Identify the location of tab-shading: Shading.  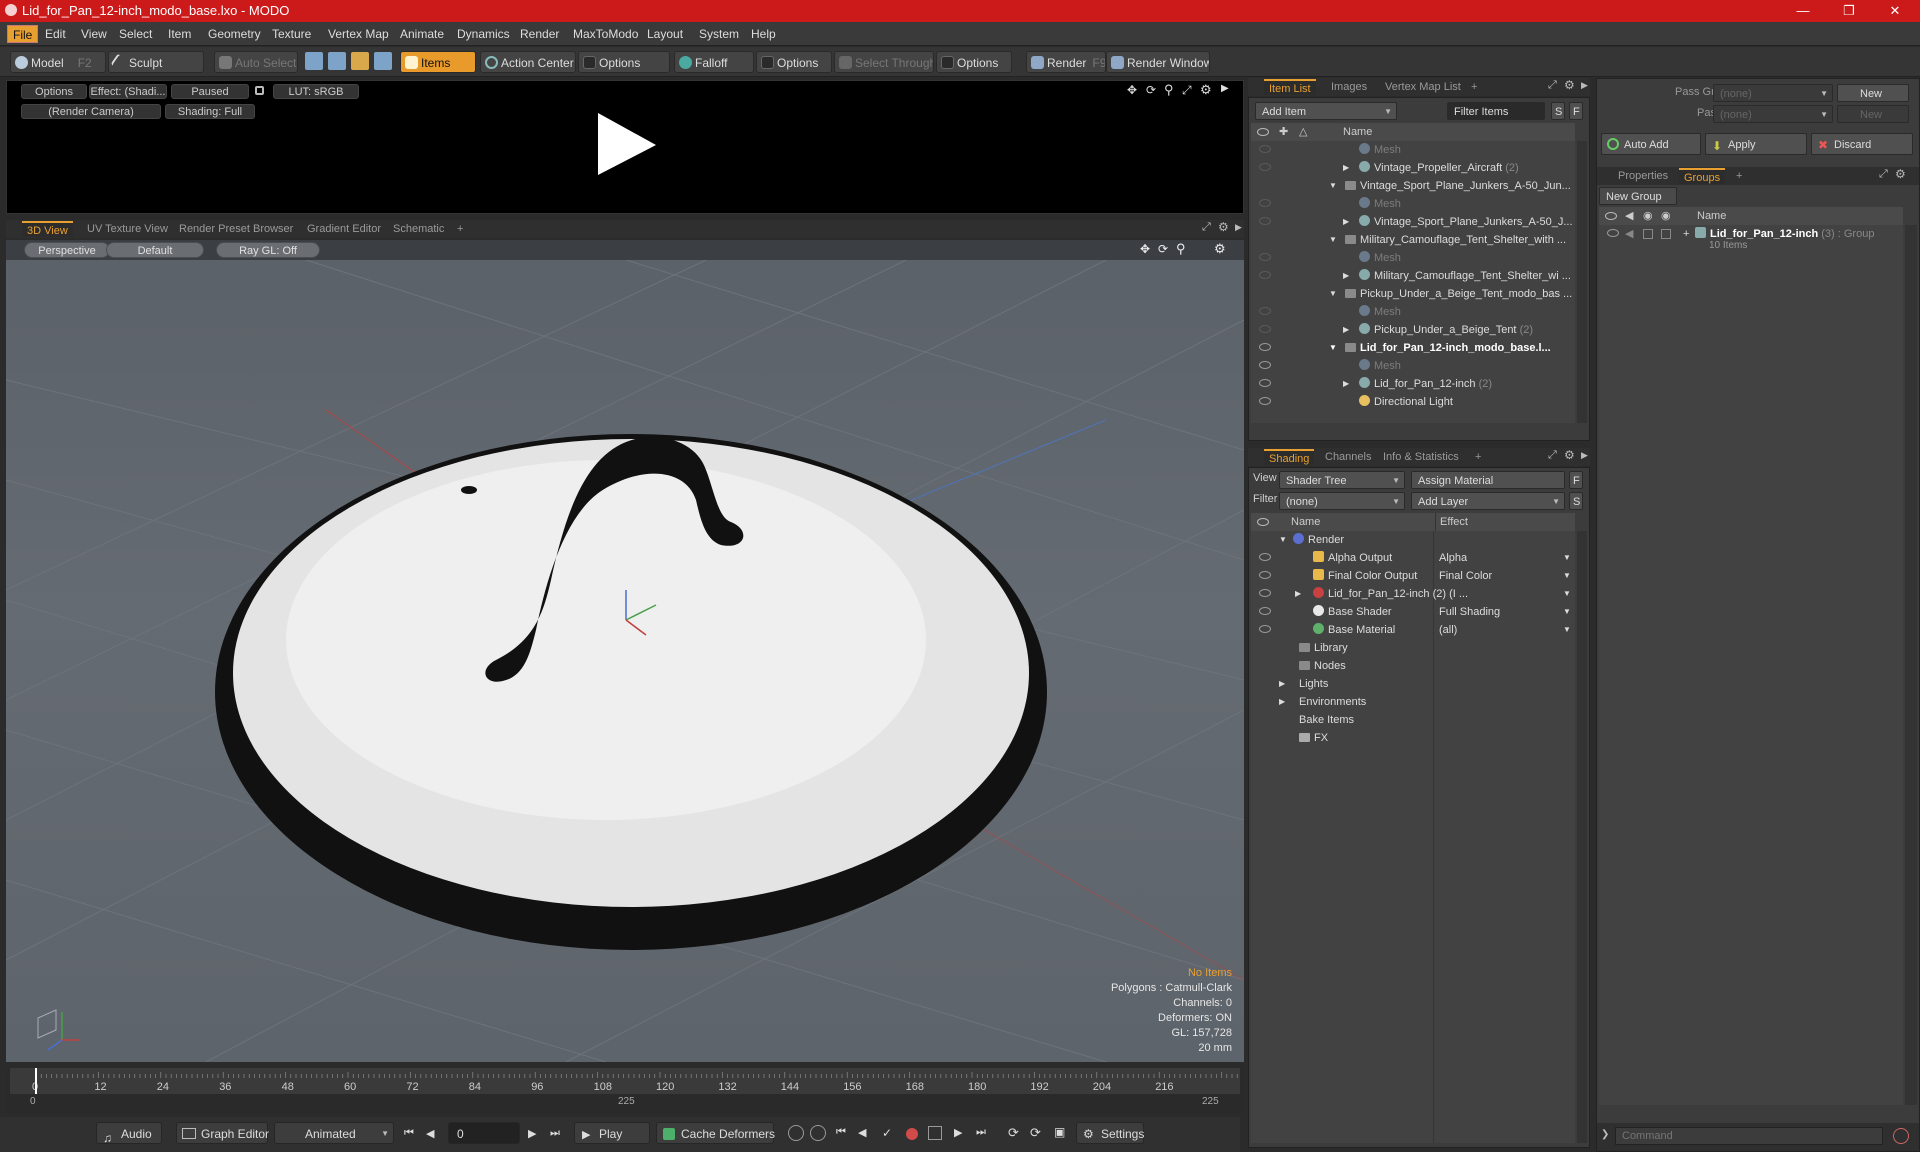
(1289, 457).